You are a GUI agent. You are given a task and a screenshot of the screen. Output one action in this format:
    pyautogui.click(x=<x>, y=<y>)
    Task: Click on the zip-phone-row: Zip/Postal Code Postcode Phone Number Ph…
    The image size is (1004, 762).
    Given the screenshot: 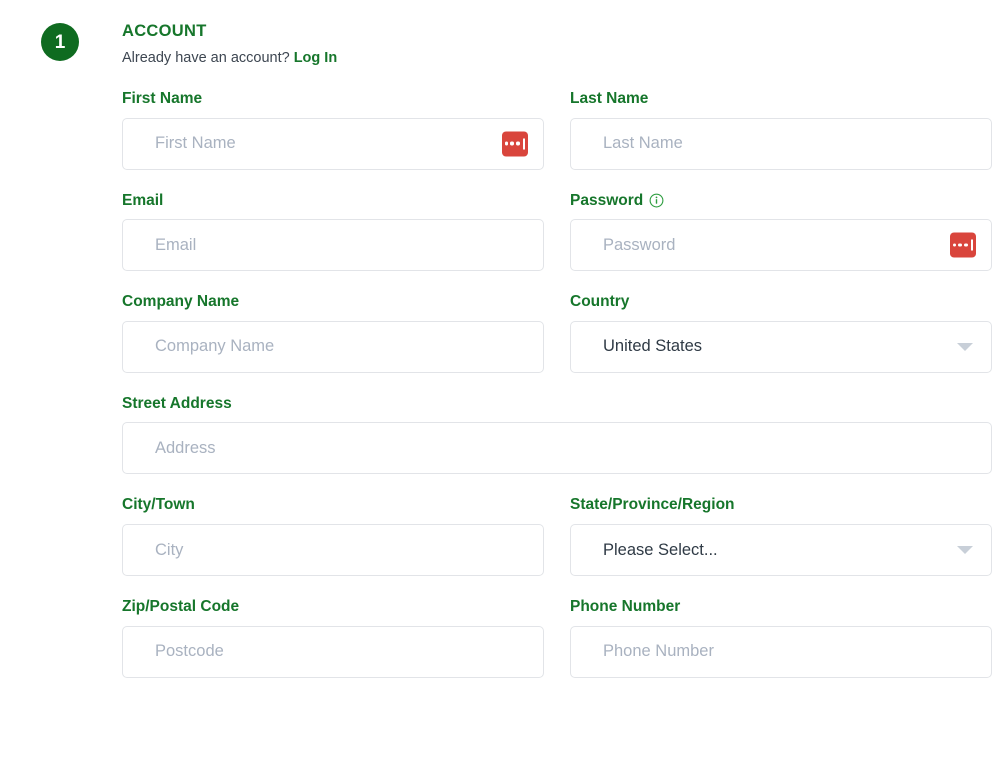 What is the action you would take?
    pyautogui.click(x=557, y=638)
    